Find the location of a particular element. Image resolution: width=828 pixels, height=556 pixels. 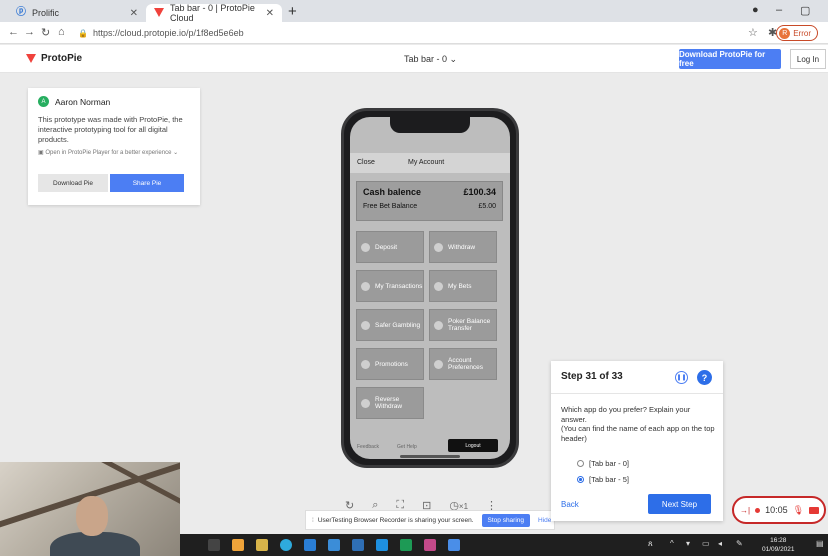

cash-balence-value: £100.34 is located at coordinates (479, 192).